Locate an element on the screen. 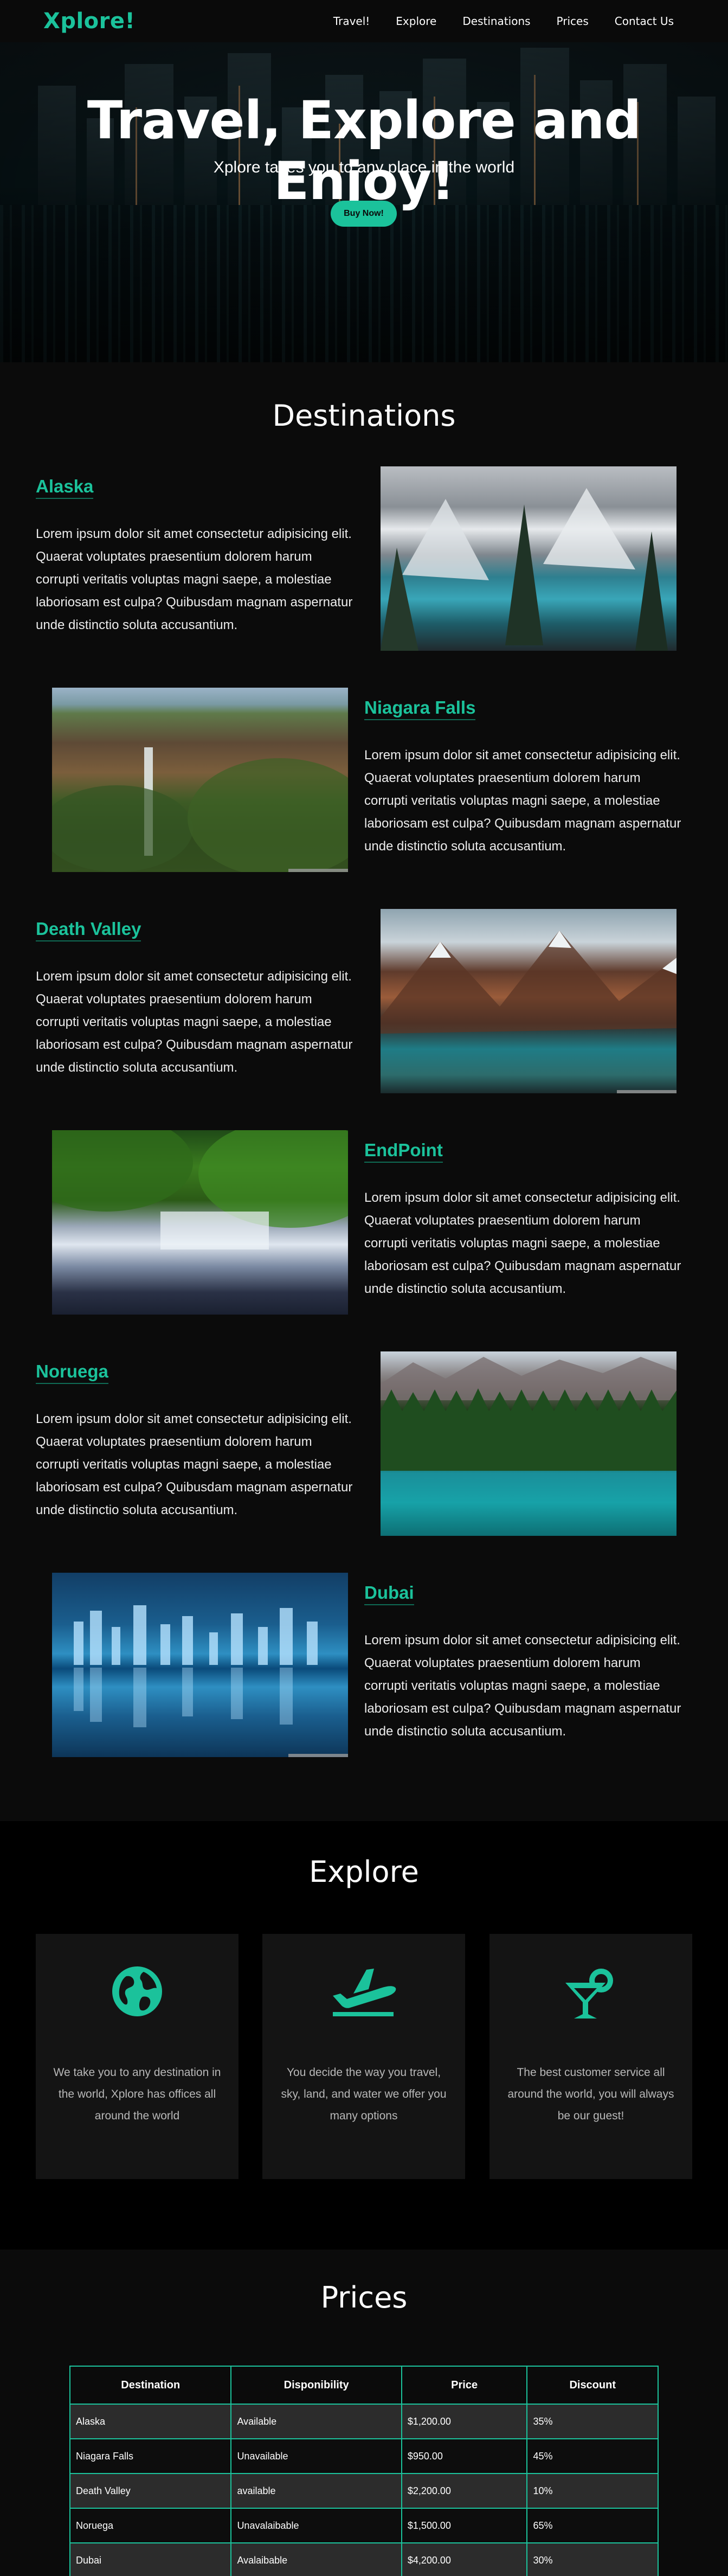  table-cell: Noruega is located at coordinates (150, 2525).